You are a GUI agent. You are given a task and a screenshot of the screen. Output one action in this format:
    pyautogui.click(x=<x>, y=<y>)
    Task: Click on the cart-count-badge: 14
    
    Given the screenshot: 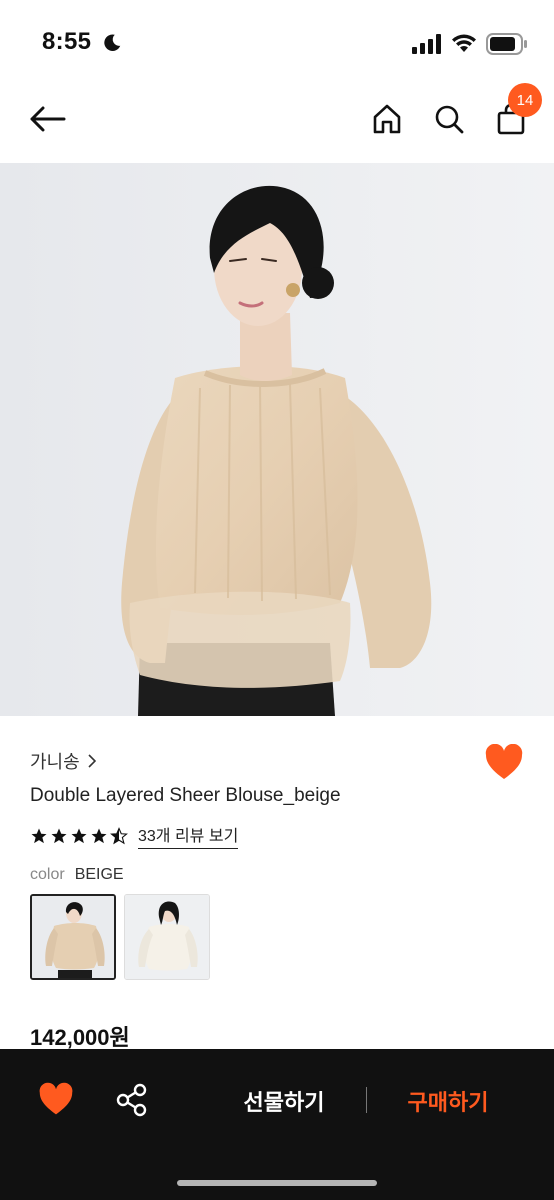 What is the action you would take?
    pyautogui.click(x=525, y=100)
    